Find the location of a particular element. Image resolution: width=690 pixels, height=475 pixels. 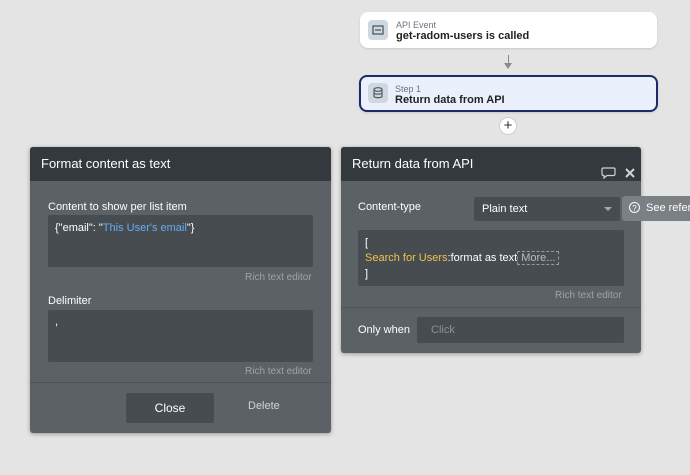

step-title: Return data from API is located at coordinates (450, 100).